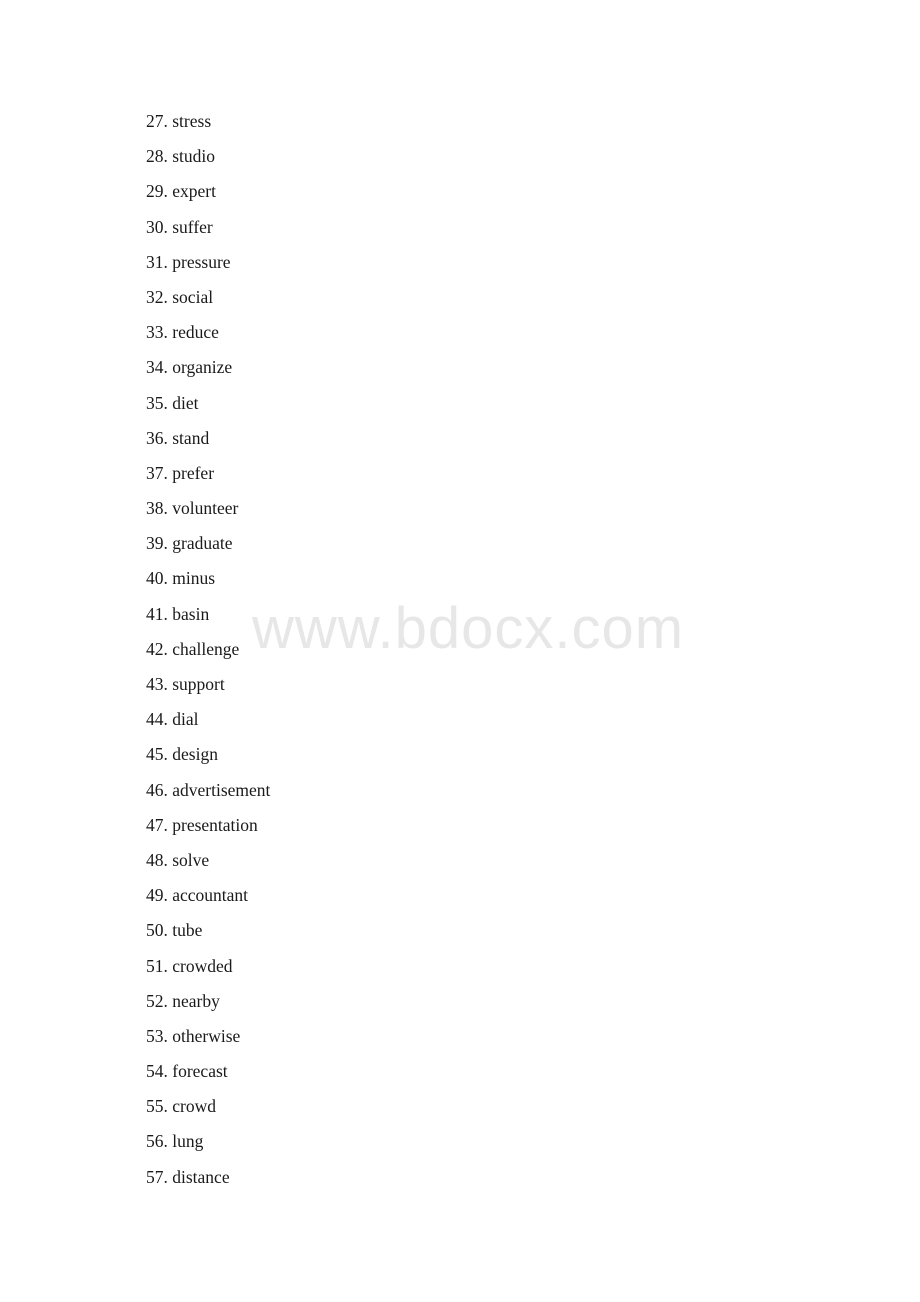 This screenshot has height=1302, width=920. What do you see at coordinates (157, 965) in the screenshot?
I see `word-item-number: 51.` at bounding box center [157, 965].